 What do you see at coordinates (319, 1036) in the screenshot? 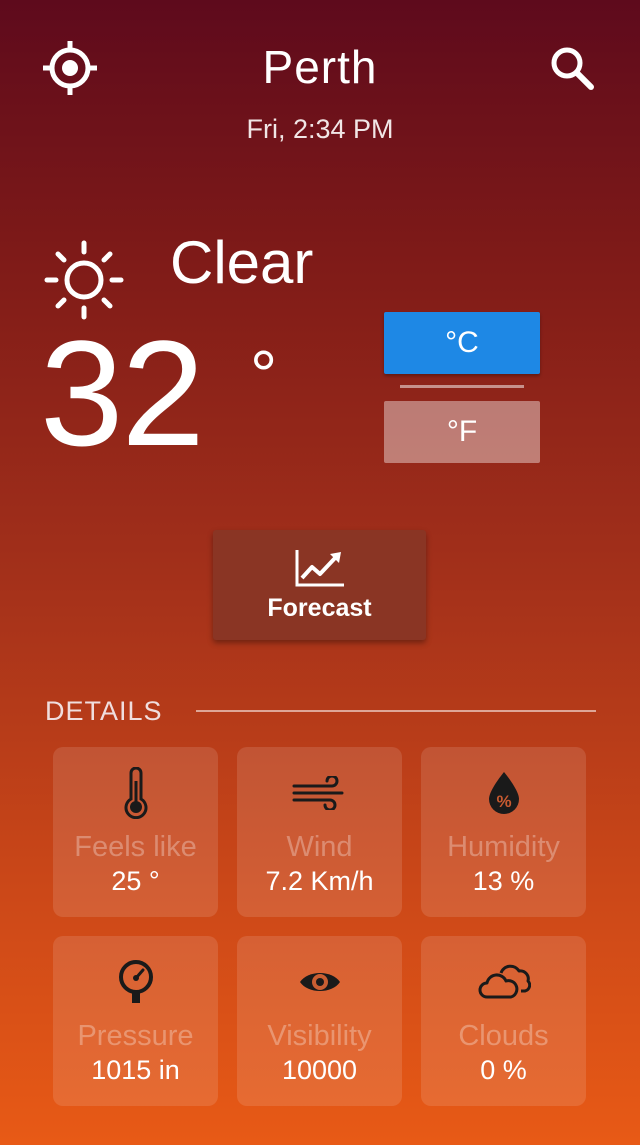
I see `detail-label: Visibility` at bounding box center [319, 1036].